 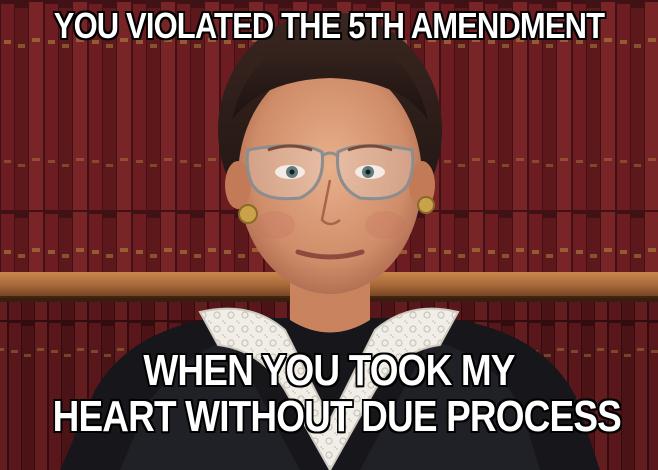 What do you see at coordinates (330, 370) in the screenshot?
I see `bottom-caption-line-1: WHEN YOU TOOK MY` at bounding box center [330, 370].